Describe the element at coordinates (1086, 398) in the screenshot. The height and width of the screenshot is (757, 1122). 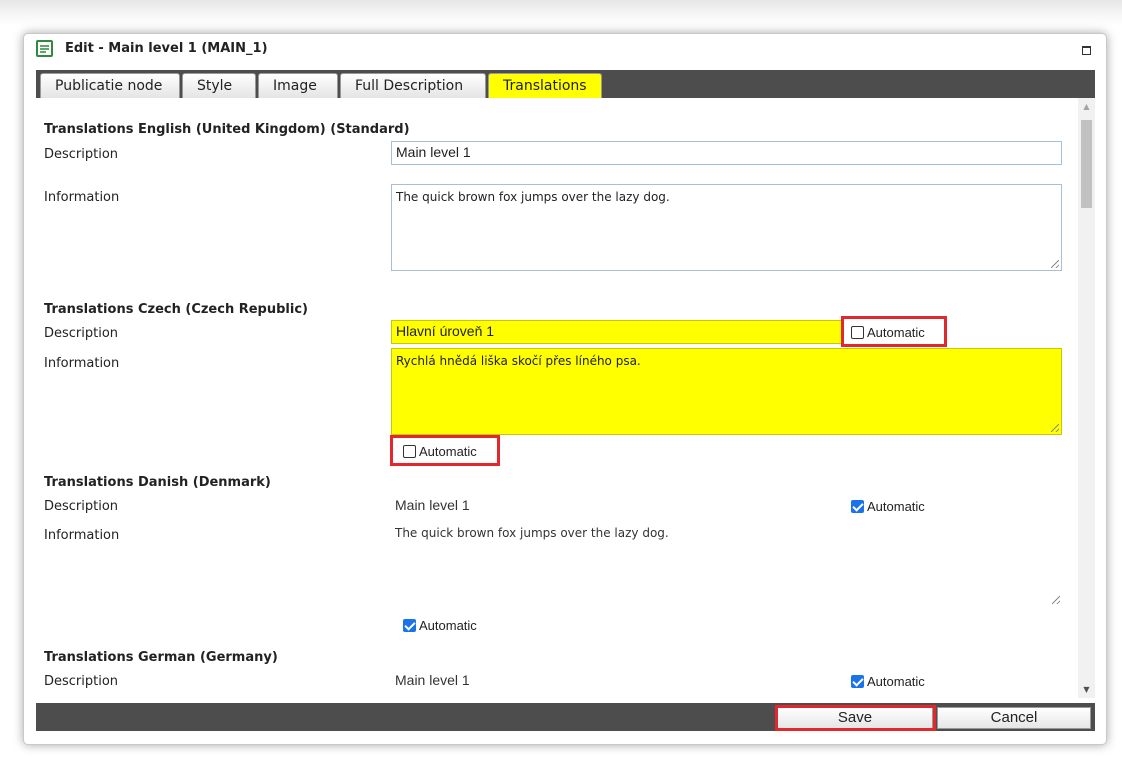
I see `vertical-scrollbar: ▲ ▼` at that location.